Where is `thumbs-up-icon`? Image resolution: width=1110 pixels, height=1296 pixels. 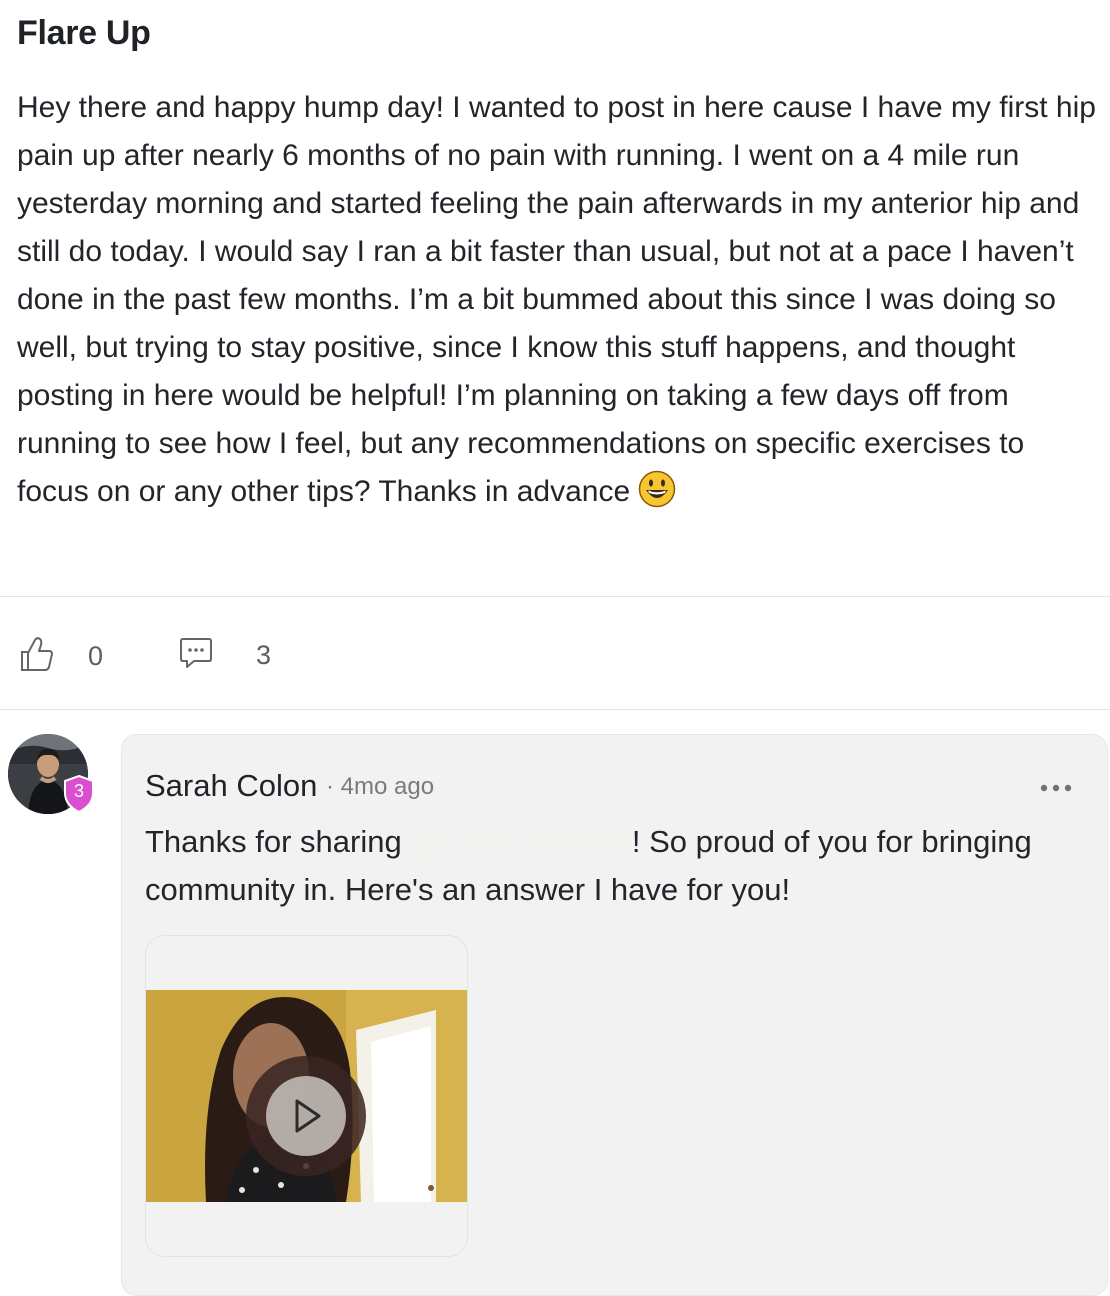 thumbs-up-icon is located at coordinates (37, 656).